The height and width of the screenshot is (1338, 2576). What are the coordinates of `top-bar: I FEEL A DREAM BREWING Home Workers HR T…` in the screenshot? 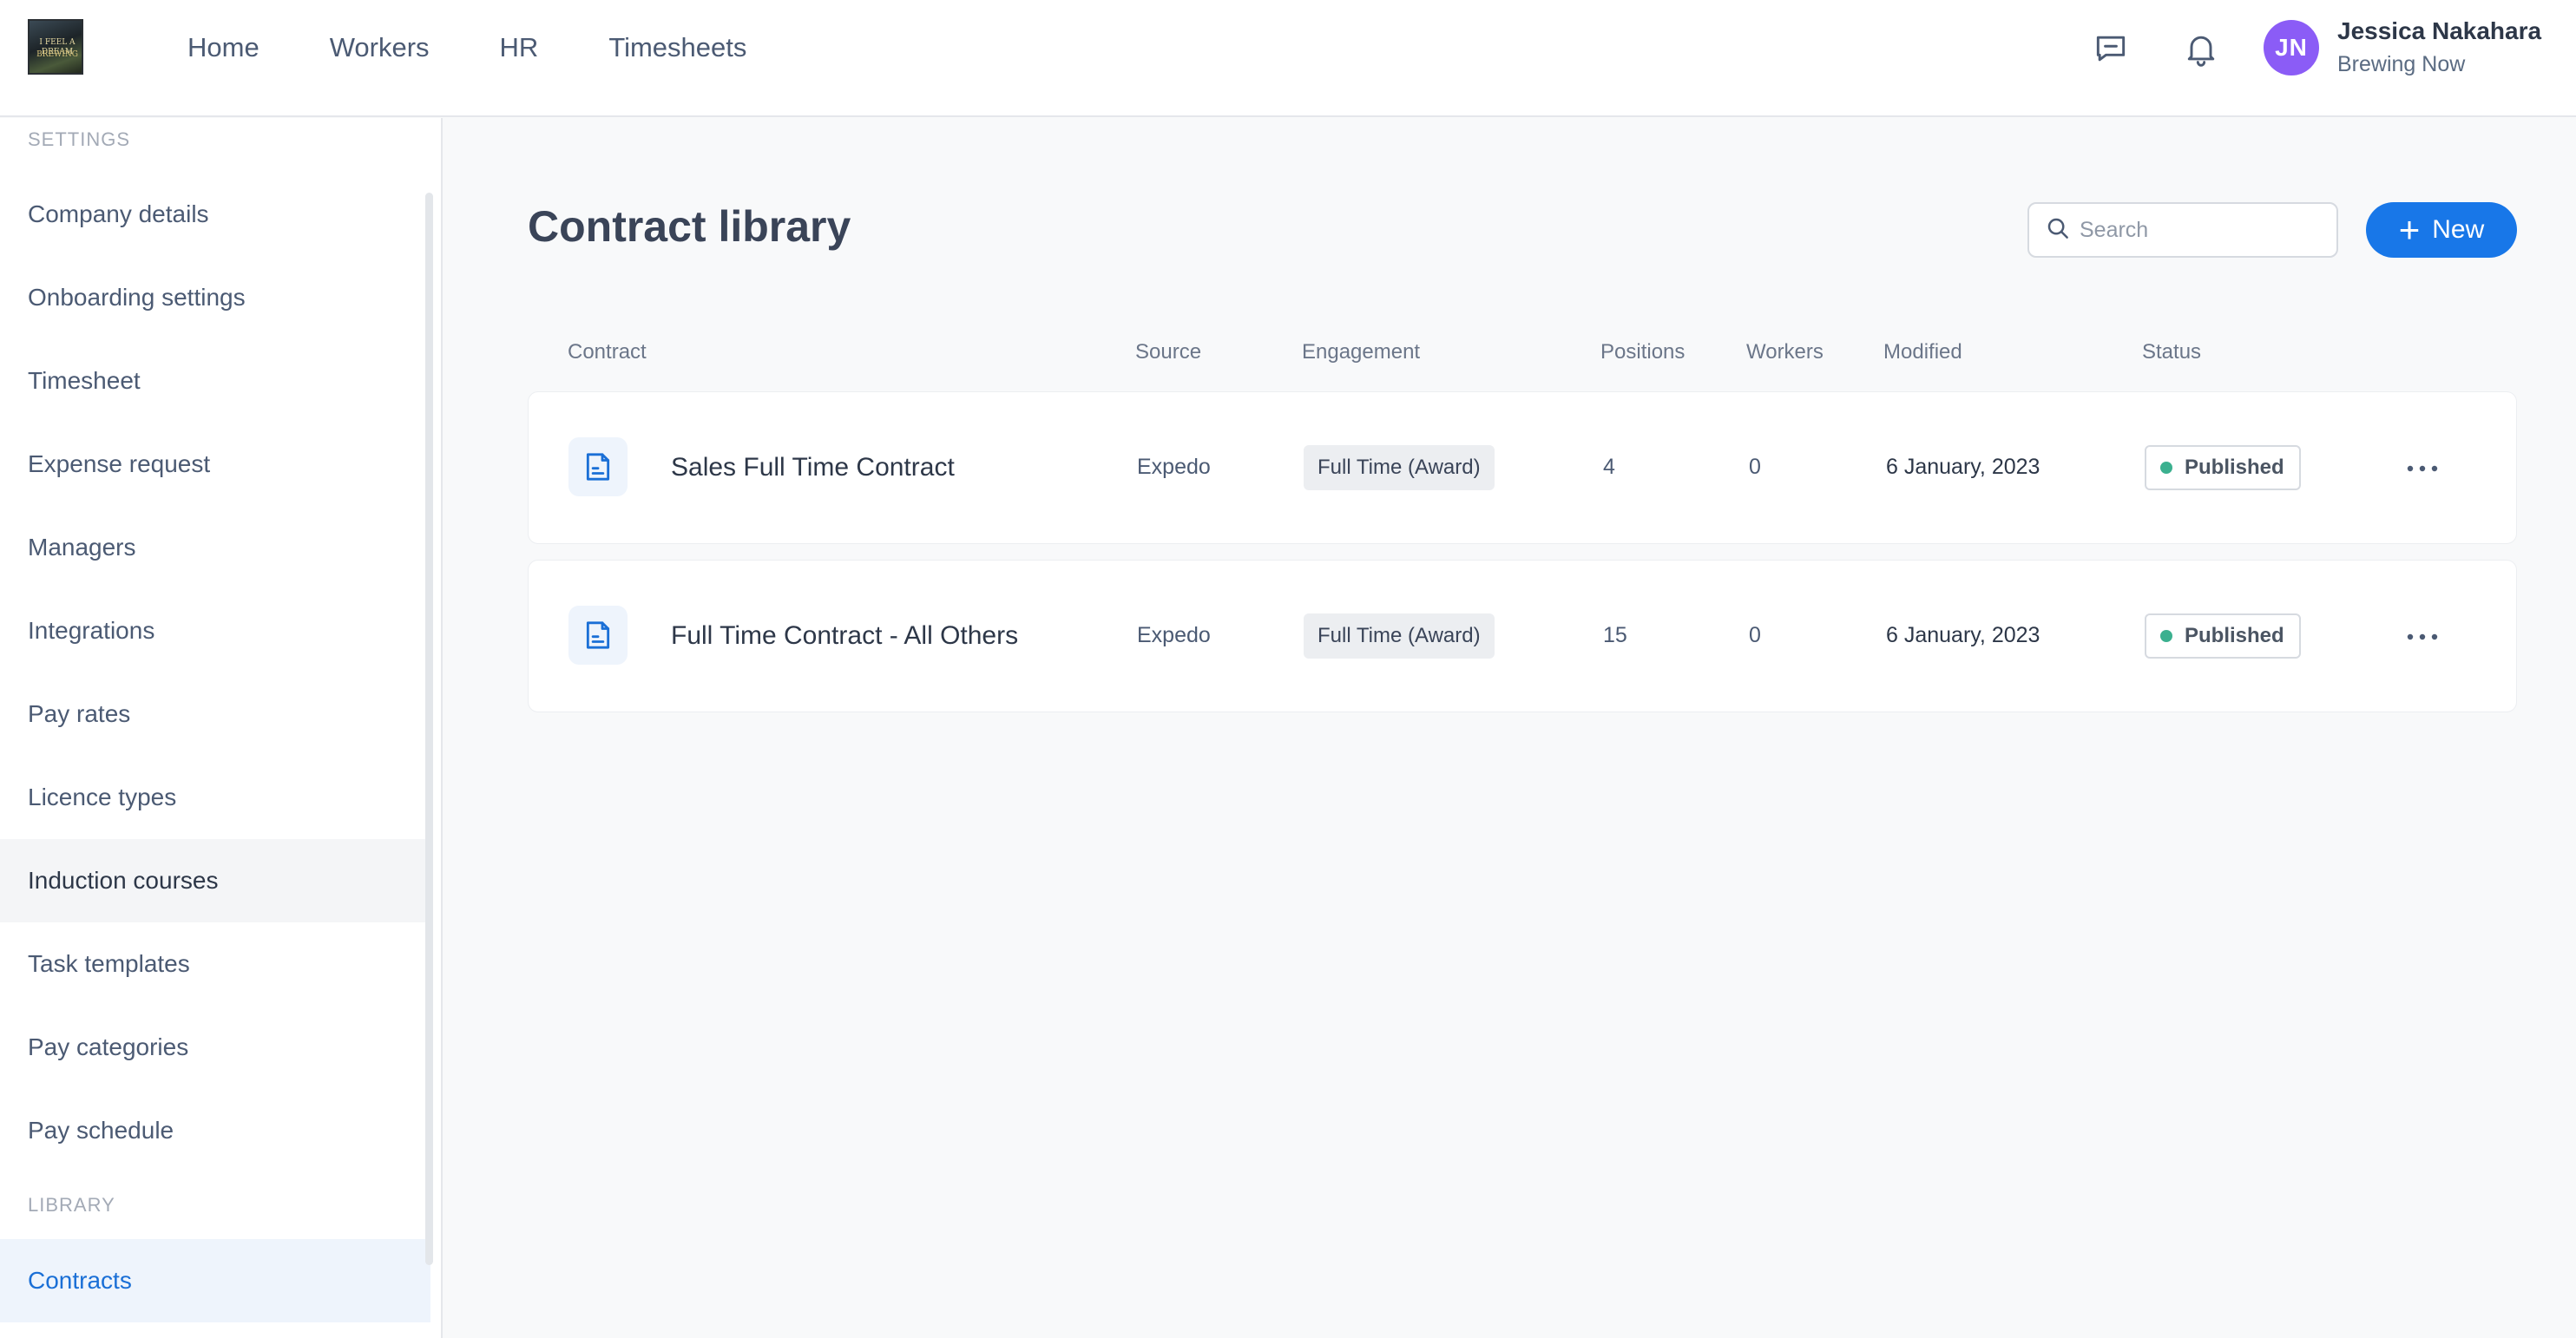 It's located at (1288, 59).